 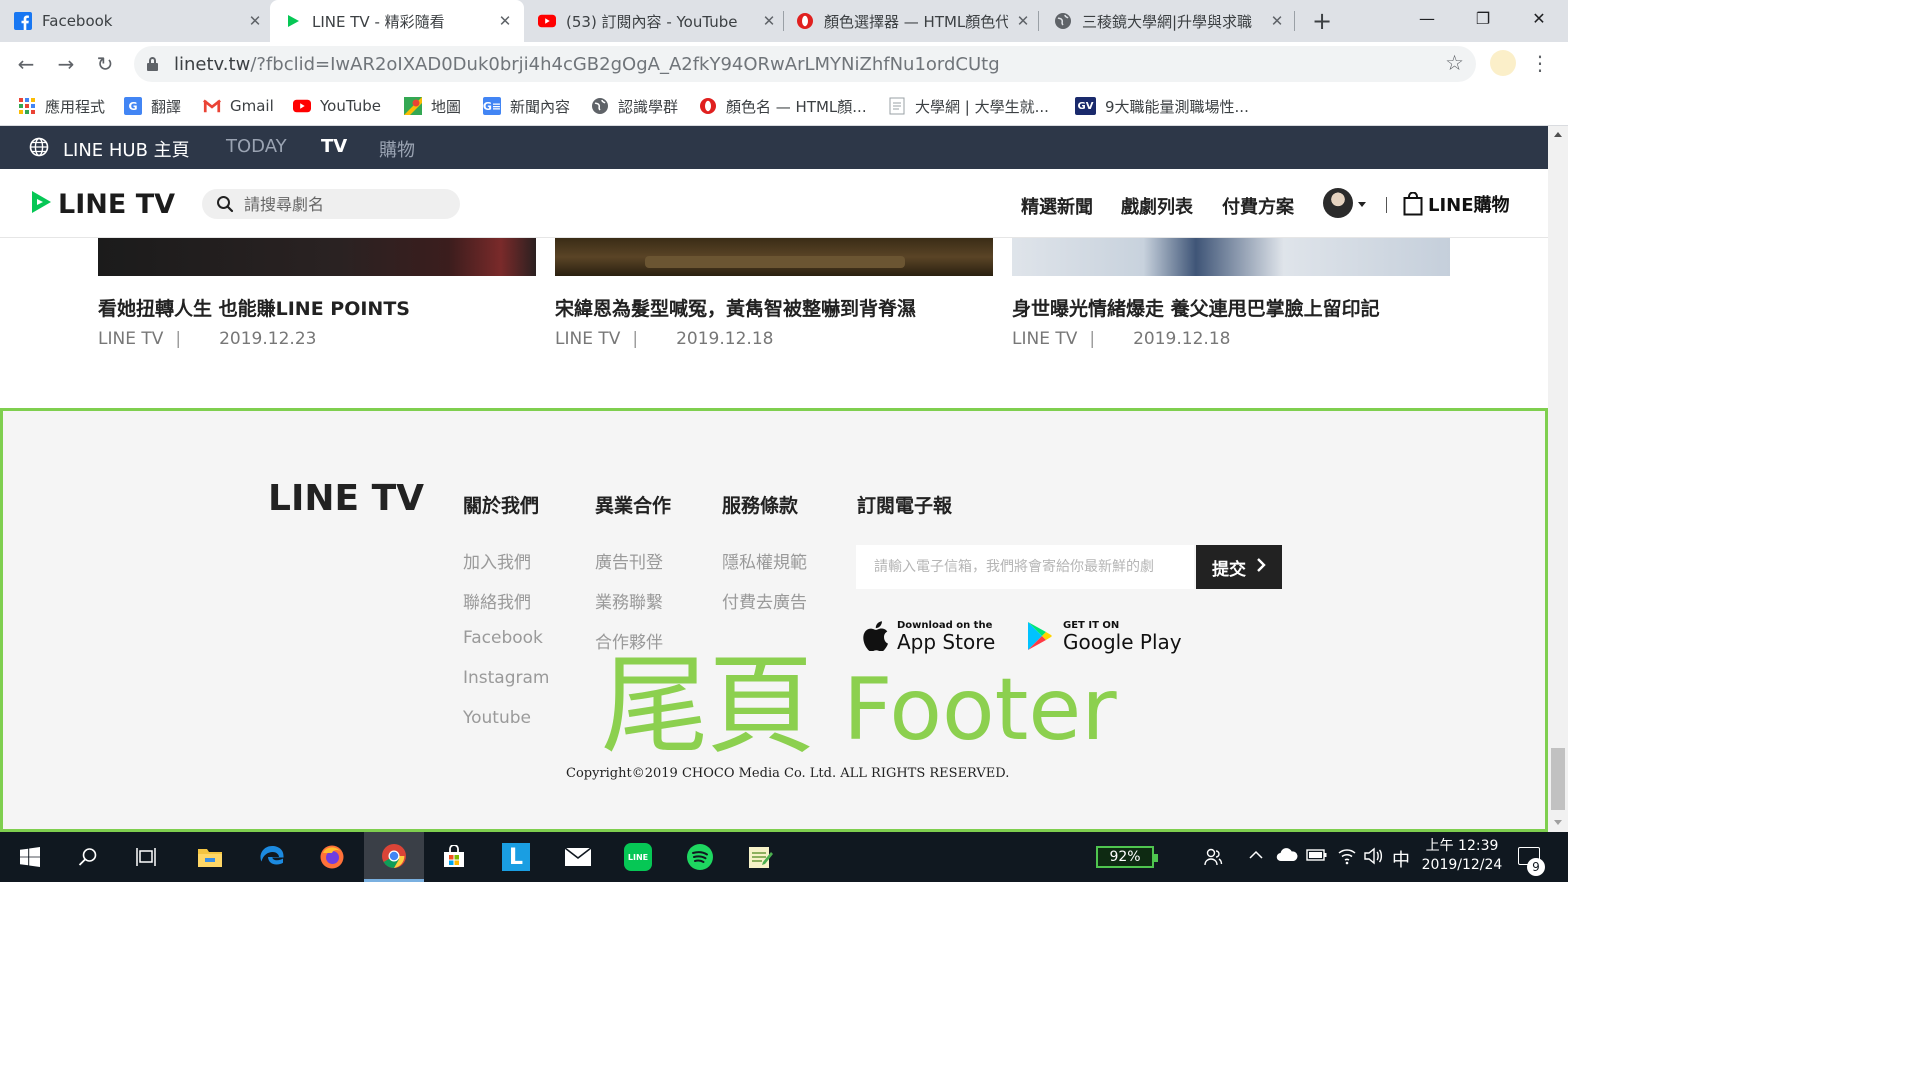 I want to click on notification-count-badge: 9, so click(x=1536, y=867).